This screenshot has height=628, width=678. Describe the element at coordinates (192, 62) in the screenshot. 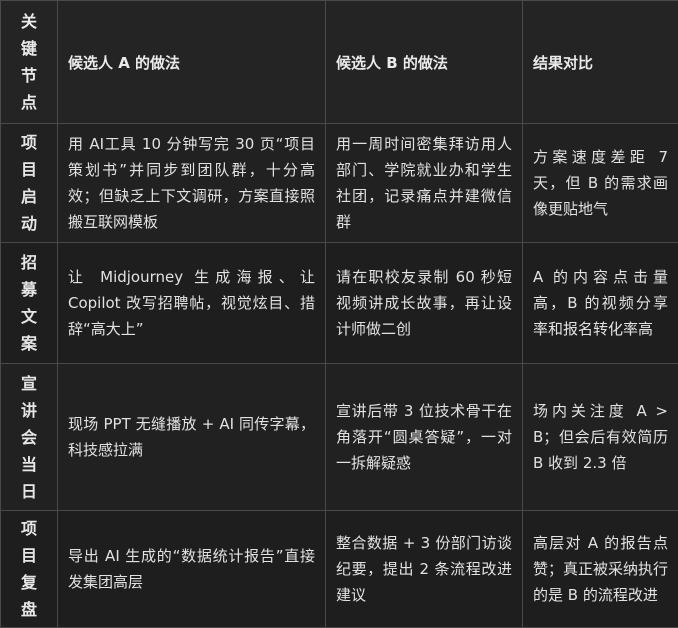

I see `header-candidate-a: 候选人 A 的做法` at that location.